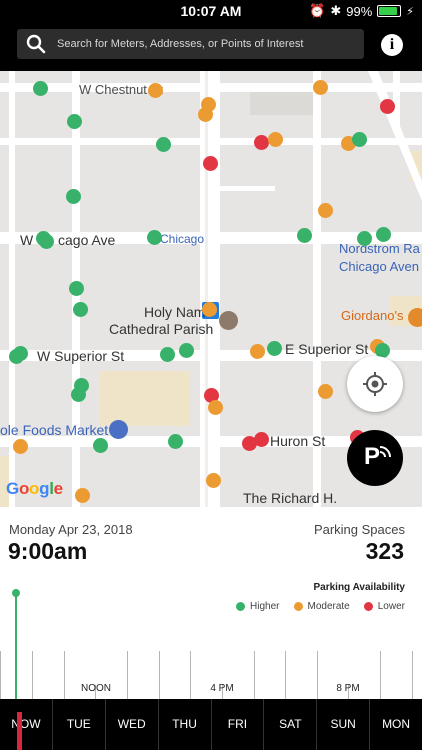 Image resolution: width=422 pixels, height=750 pixels. What do you see at coordinates (34, 488) in the screenshot?
I see `google-logo: Google` at bounding box center [34, 488].